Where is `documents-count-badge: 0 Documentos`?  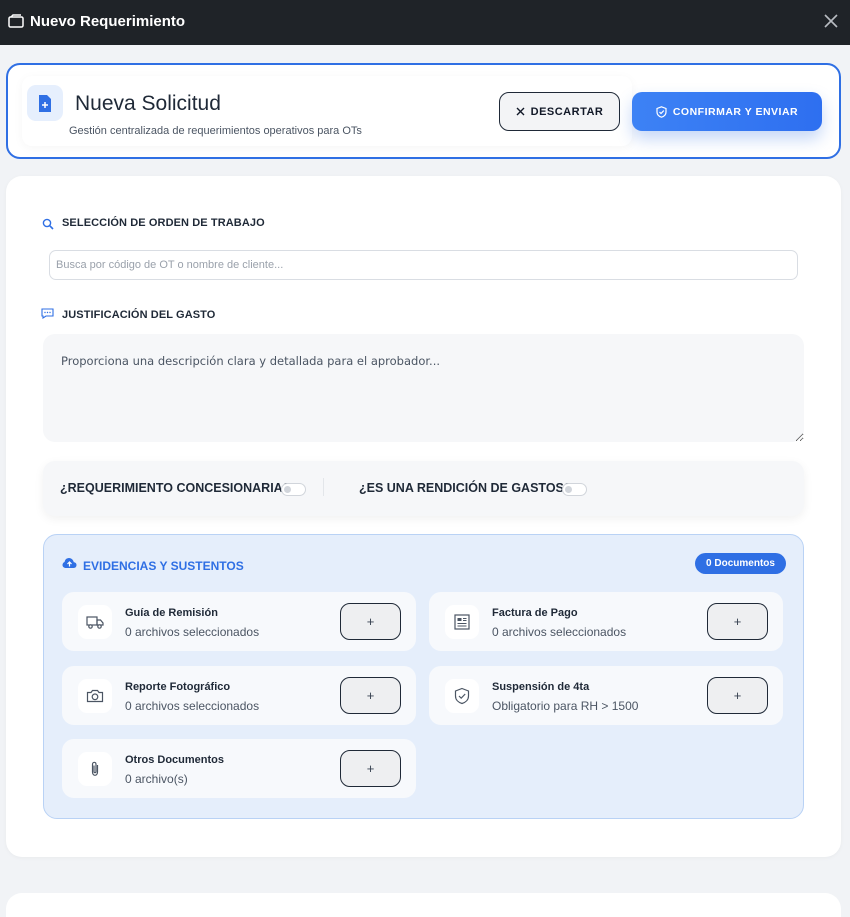
documents-count-badge: 0 Documentos is located at coordinates (740, 563).